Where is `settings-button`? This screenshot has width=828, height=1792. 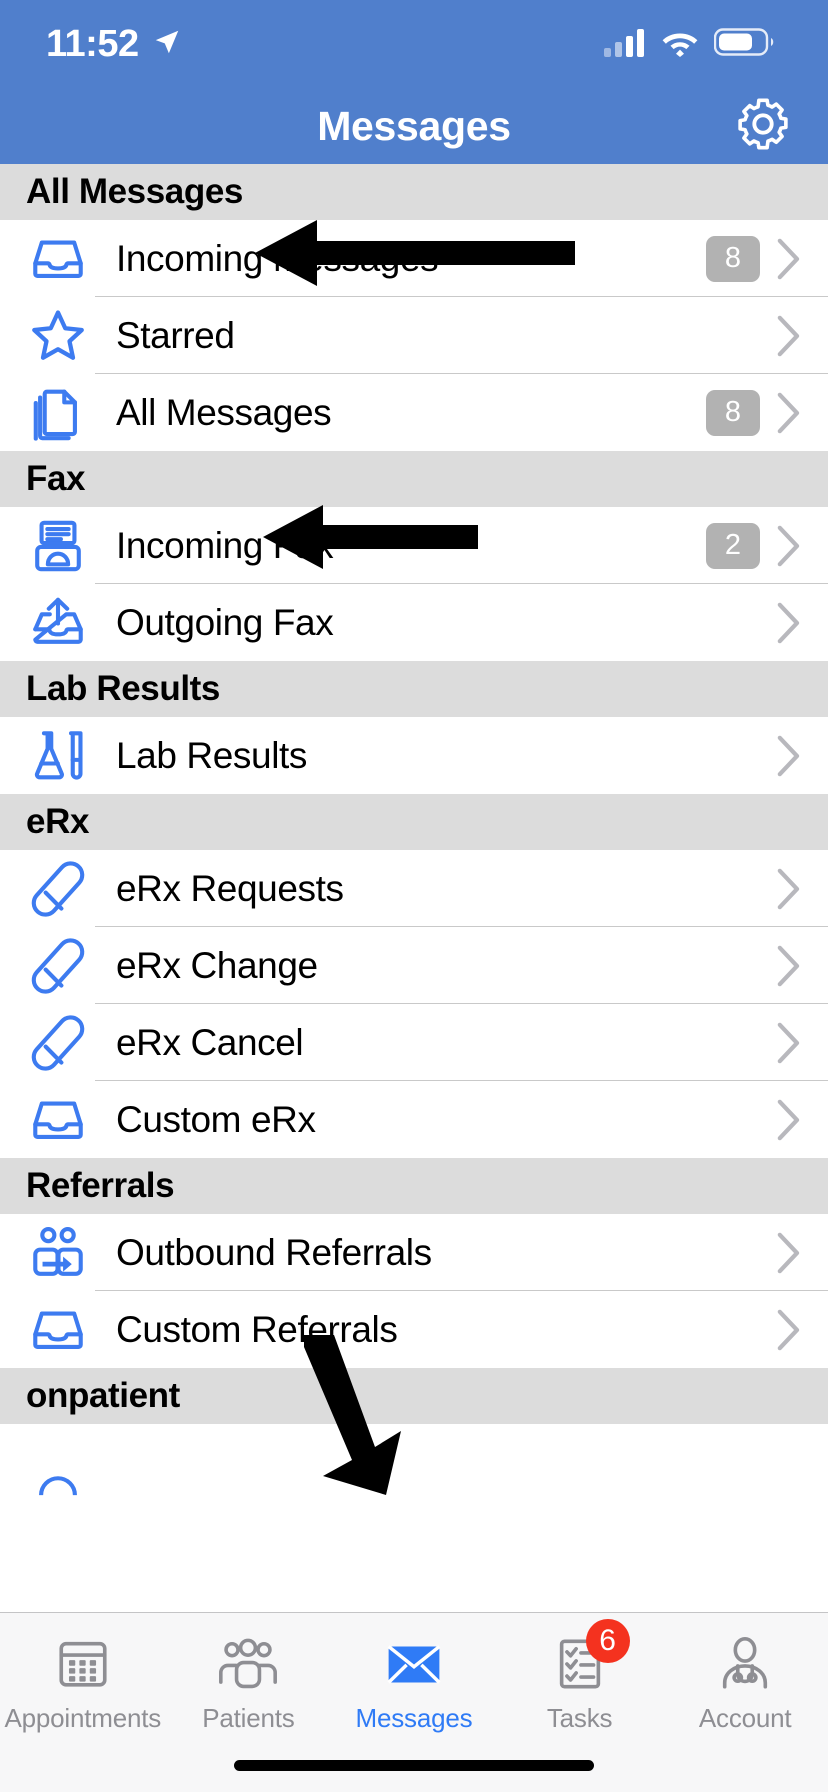
settings-button is located at coordinates (763, 126).